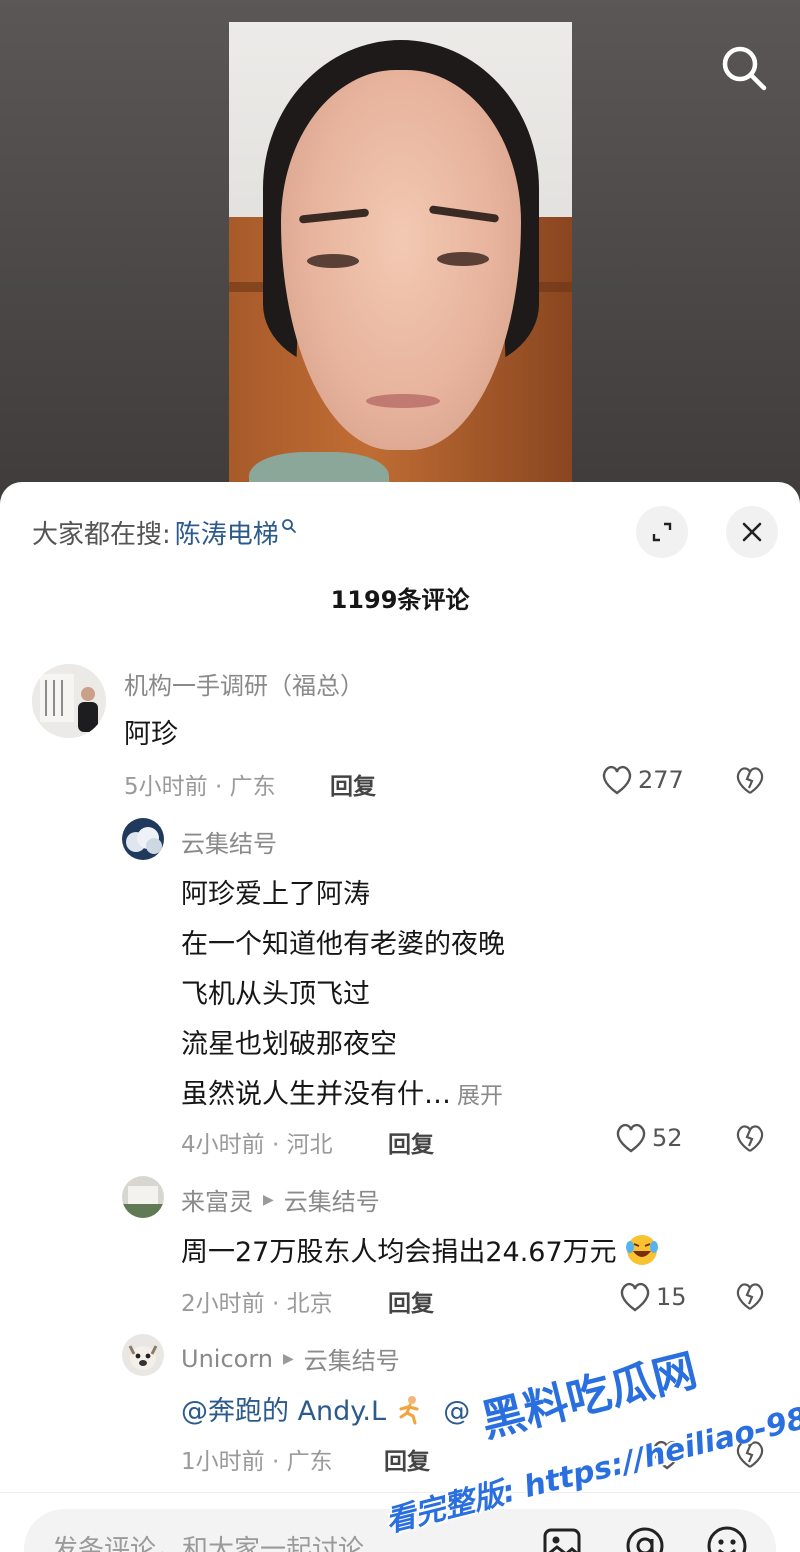 This screenshot has width=800, height=1552. What do you see at coordinates (101, 534) in the screenshot?
I see `hot-search-label: 大家都在搜:` at bounding box center [101, 534].